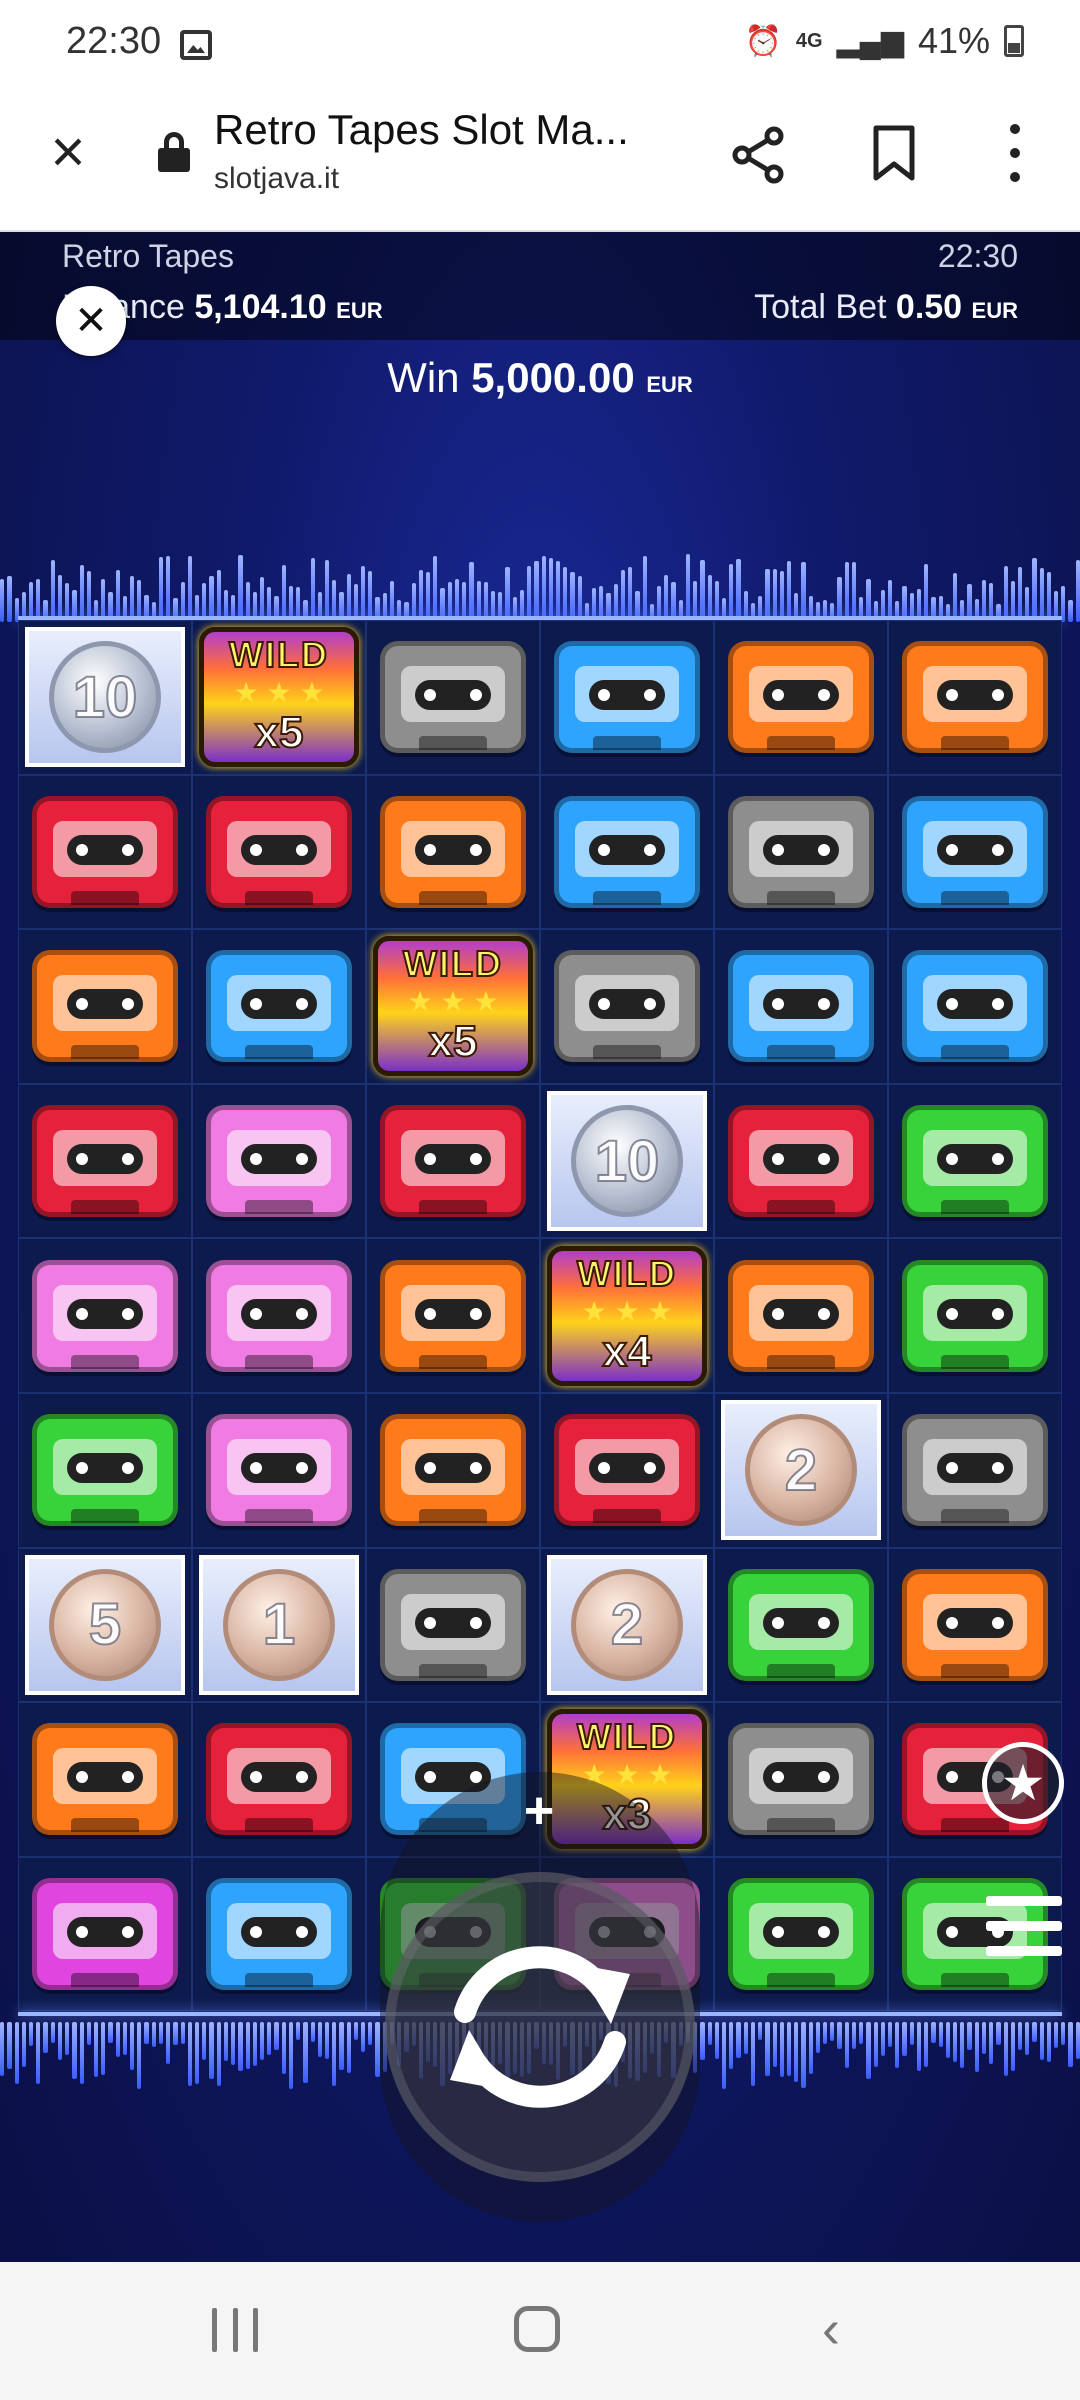 The height and width of the screenshot is (2400, 1080). I want to click on share-icon, so click(759, 155).